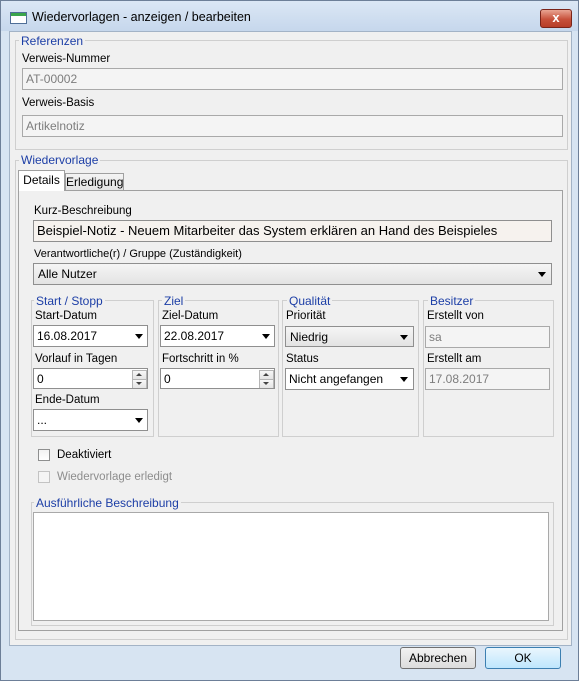  Describe the element at coordinates (292, 274) in the screenshot. I see `verantwortlich-select: Alle Nutzer` at that location.